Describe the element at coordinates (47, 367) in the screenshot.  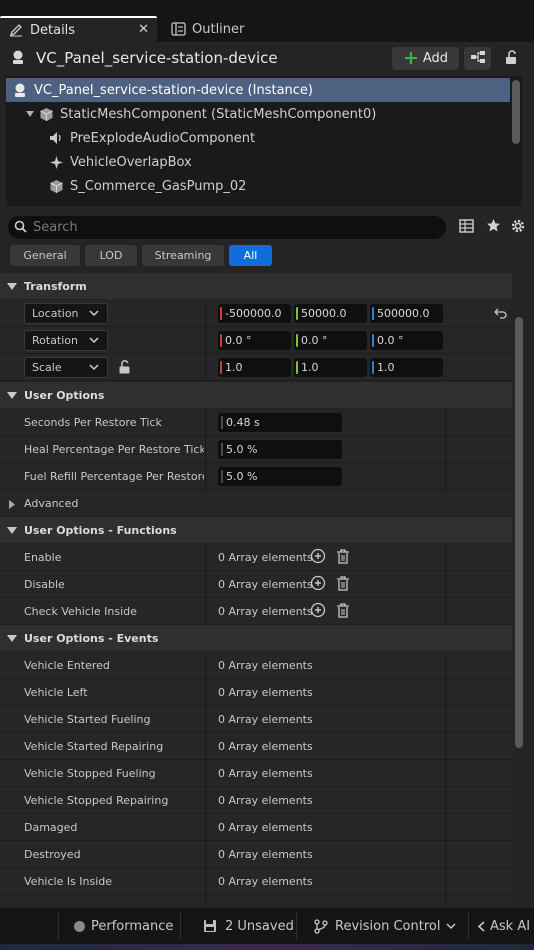
I see `dropdown-label: Scale` at that location.